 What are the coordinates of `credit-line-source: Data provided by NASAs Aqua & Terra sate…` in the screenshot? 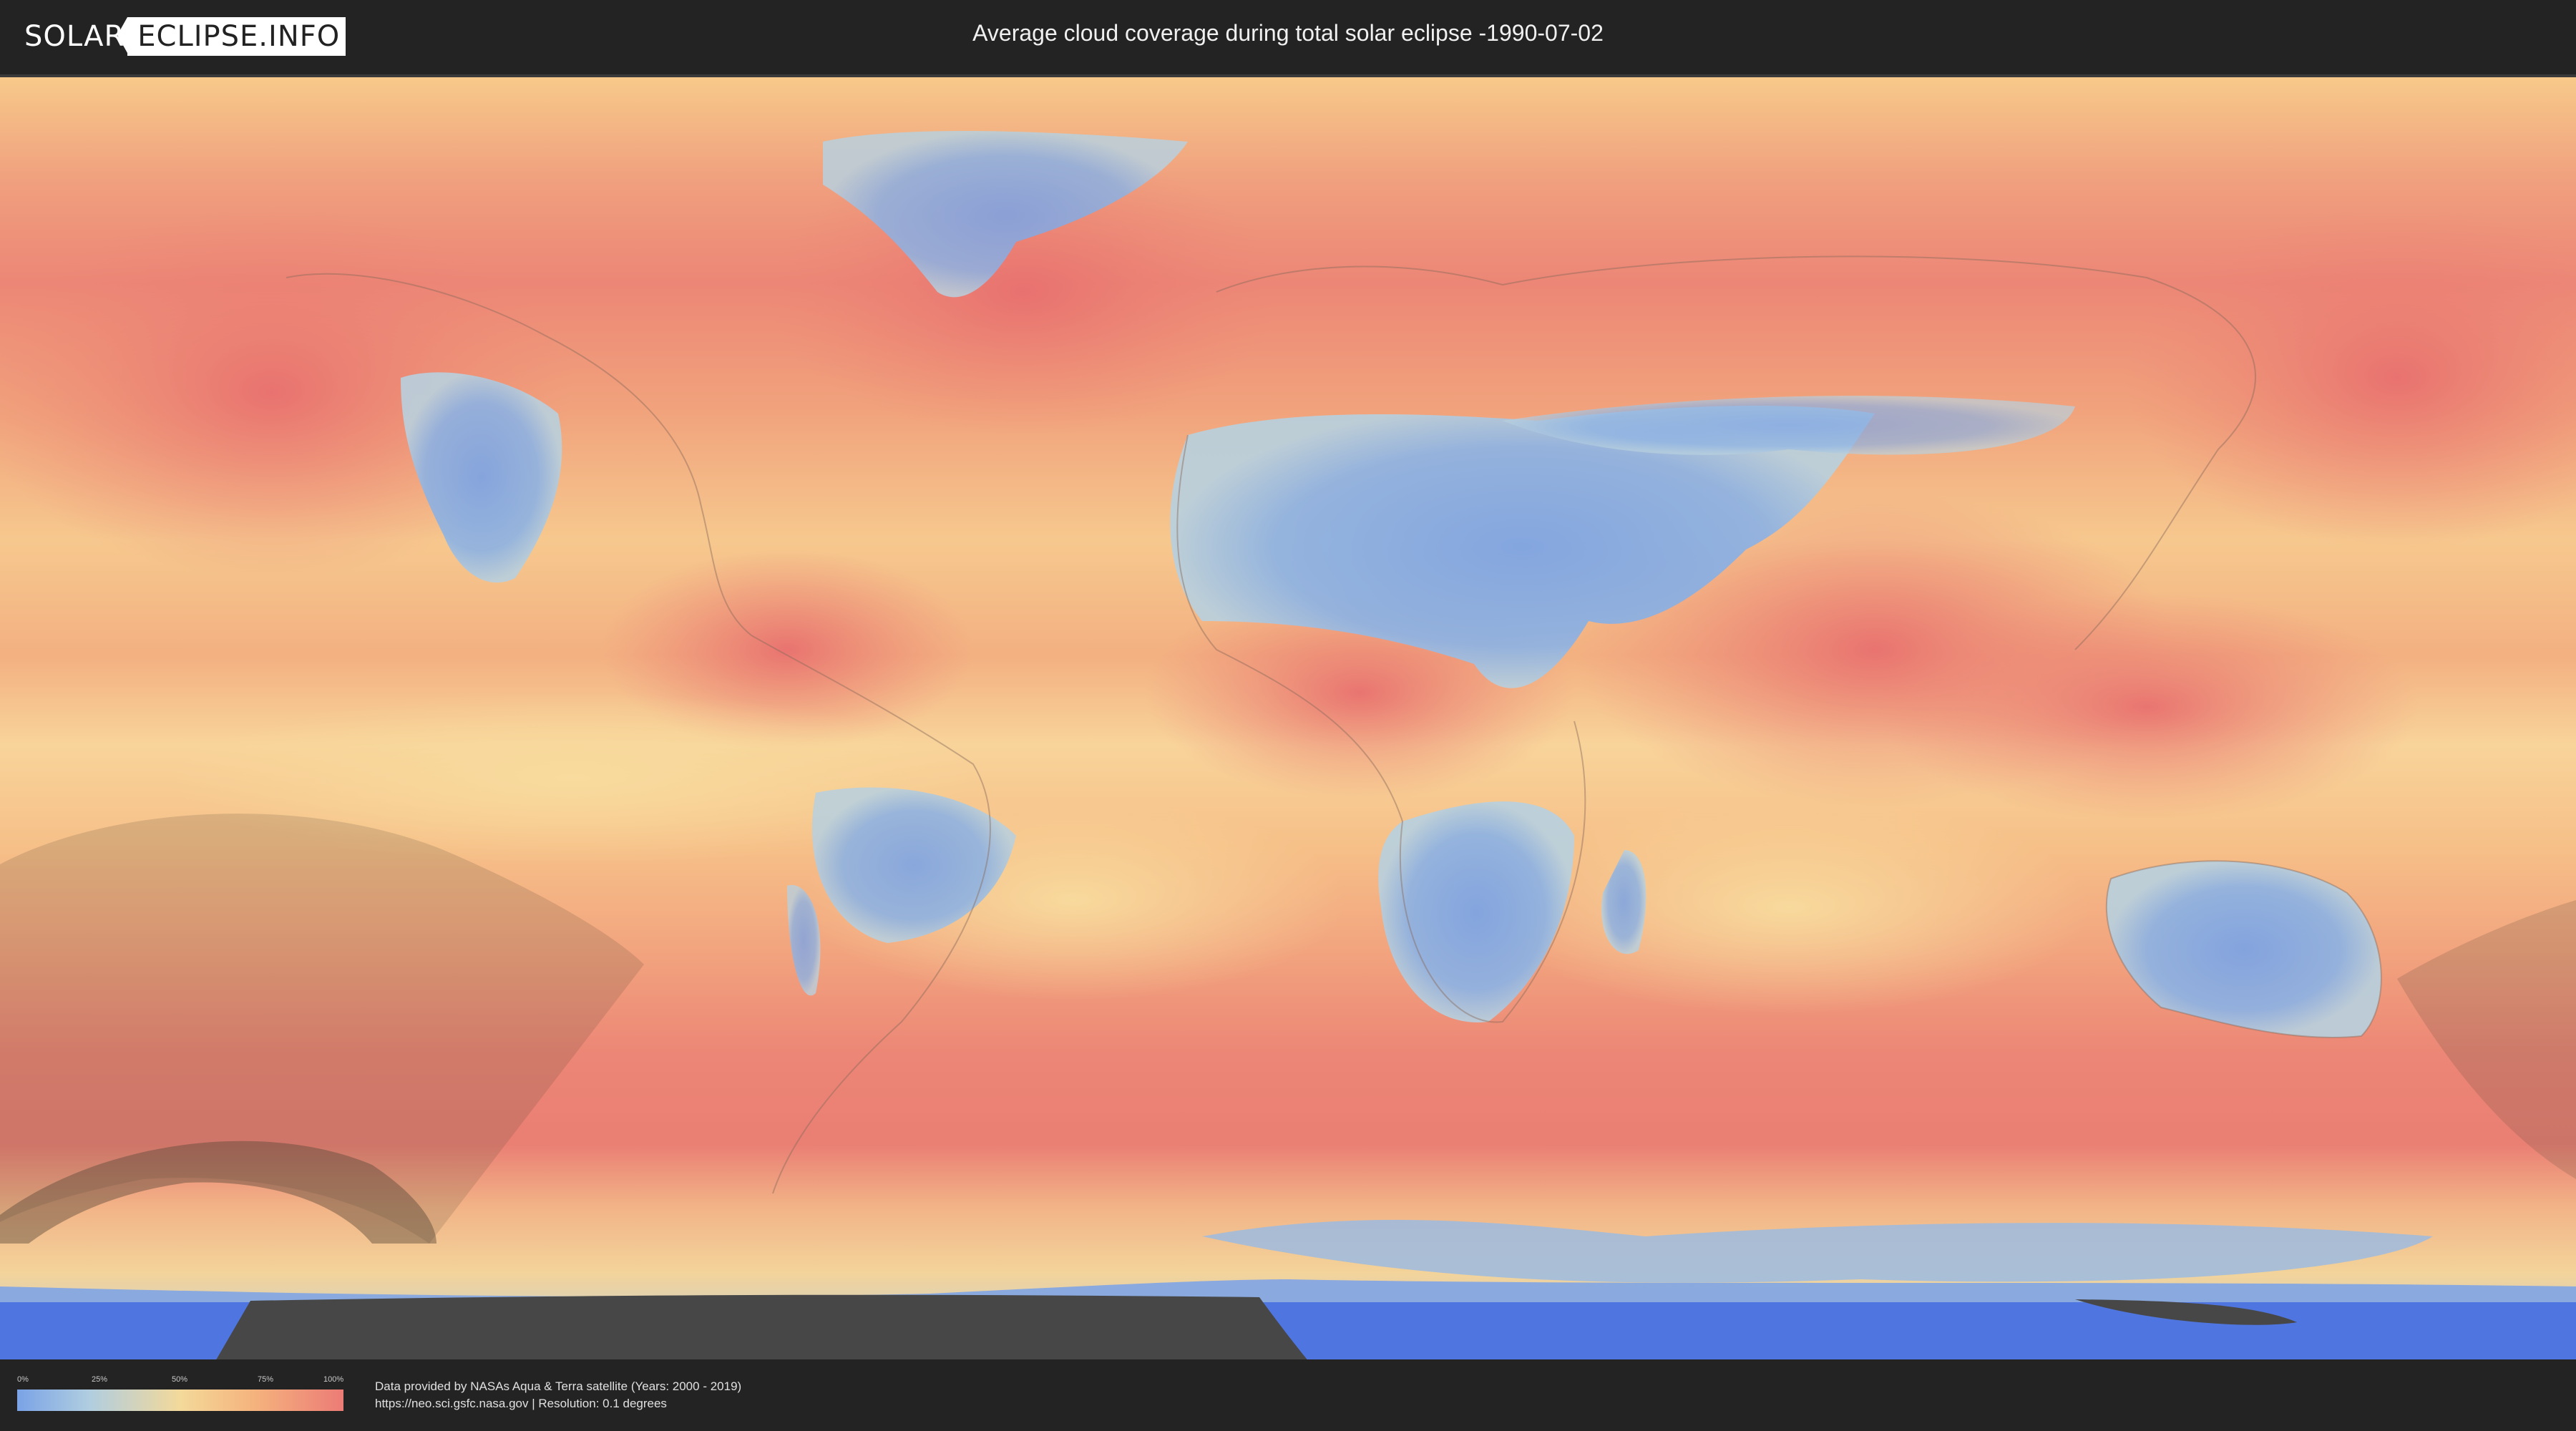 It's located at (558, 1386).